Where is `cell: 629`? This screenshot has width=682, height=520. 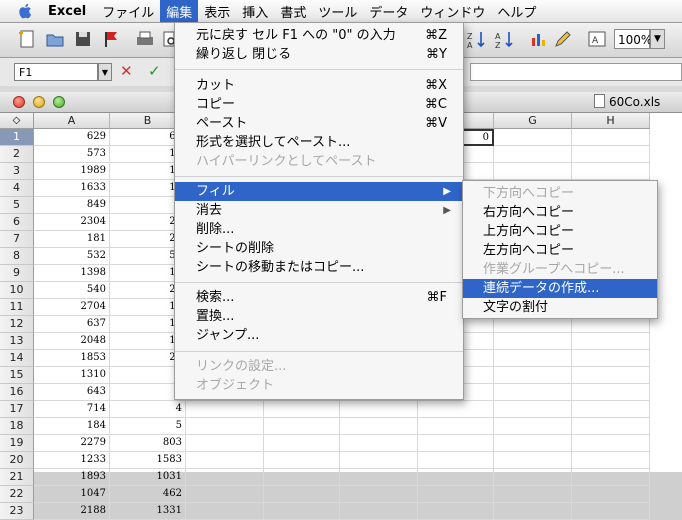
cell: 629 is located at coordinates (72, 137).